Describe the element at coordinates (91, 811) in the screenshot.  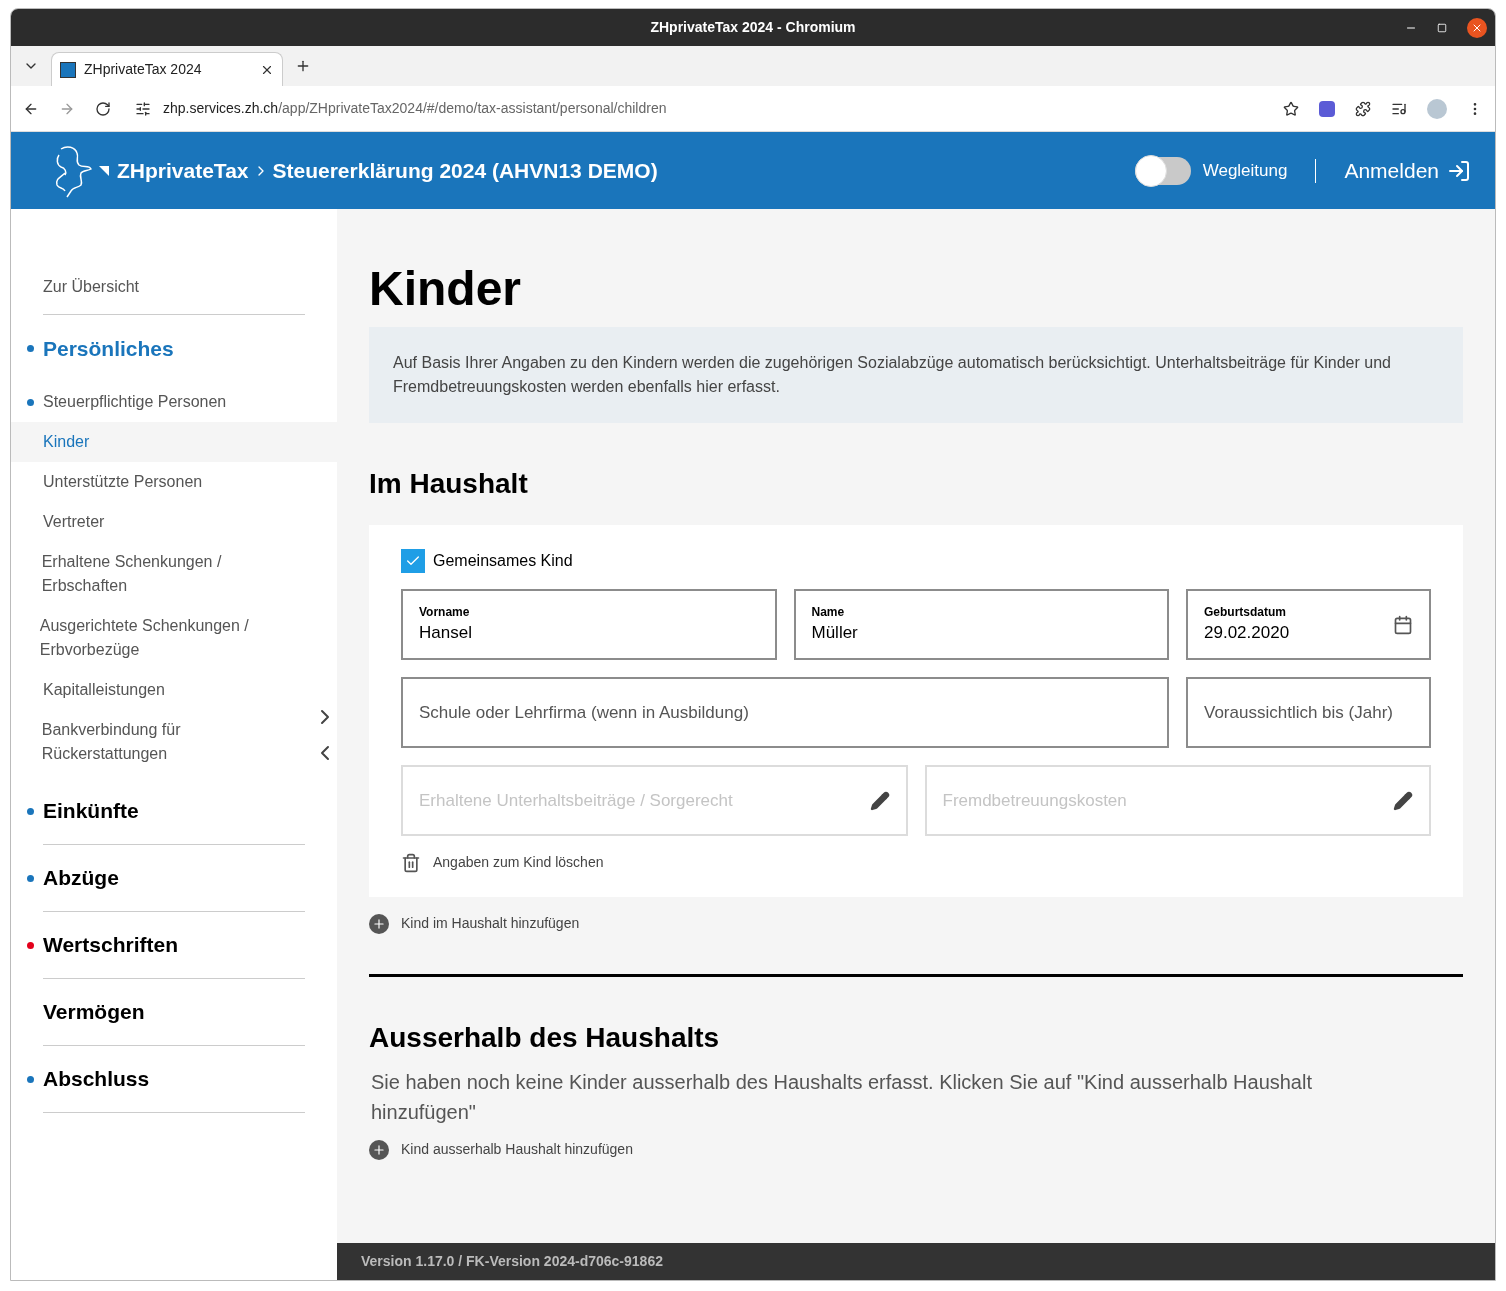
I see `nav-section: Einkünfte` at that location.